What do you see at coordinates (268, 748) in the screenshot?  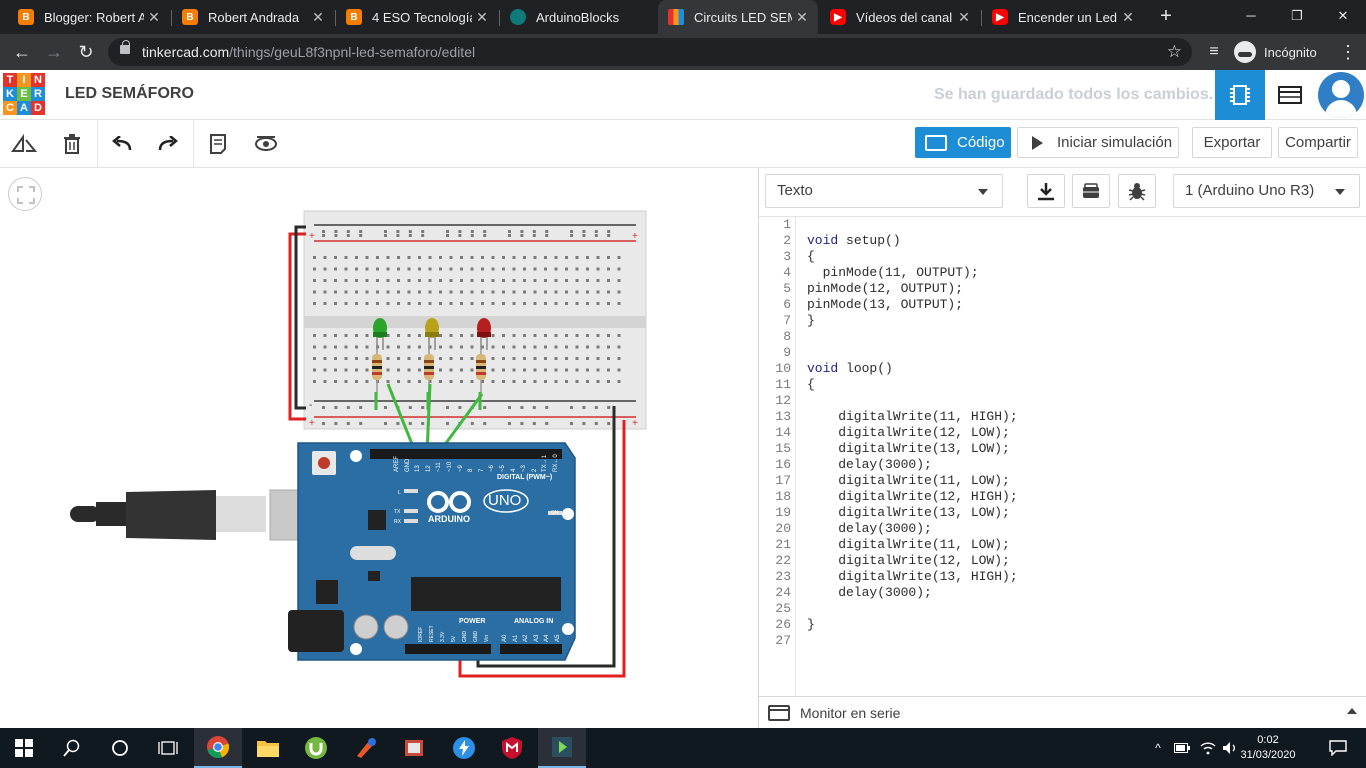 I see `file-explorer-icon` at bounding box center [268, 748].